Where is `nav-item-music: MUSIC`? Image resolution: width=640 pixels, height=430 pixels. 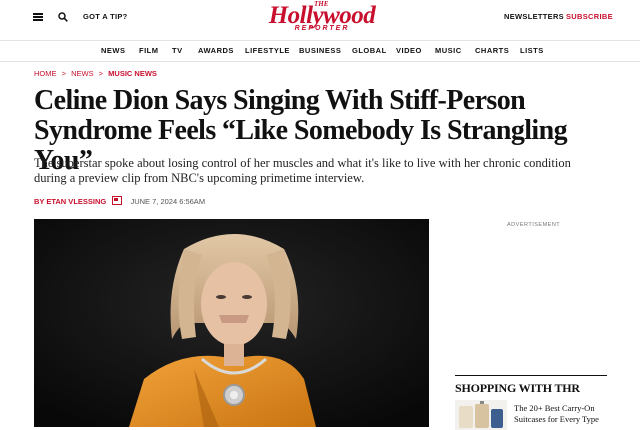 nav-item-music: MUSIC is located at coordinates (448, 50).